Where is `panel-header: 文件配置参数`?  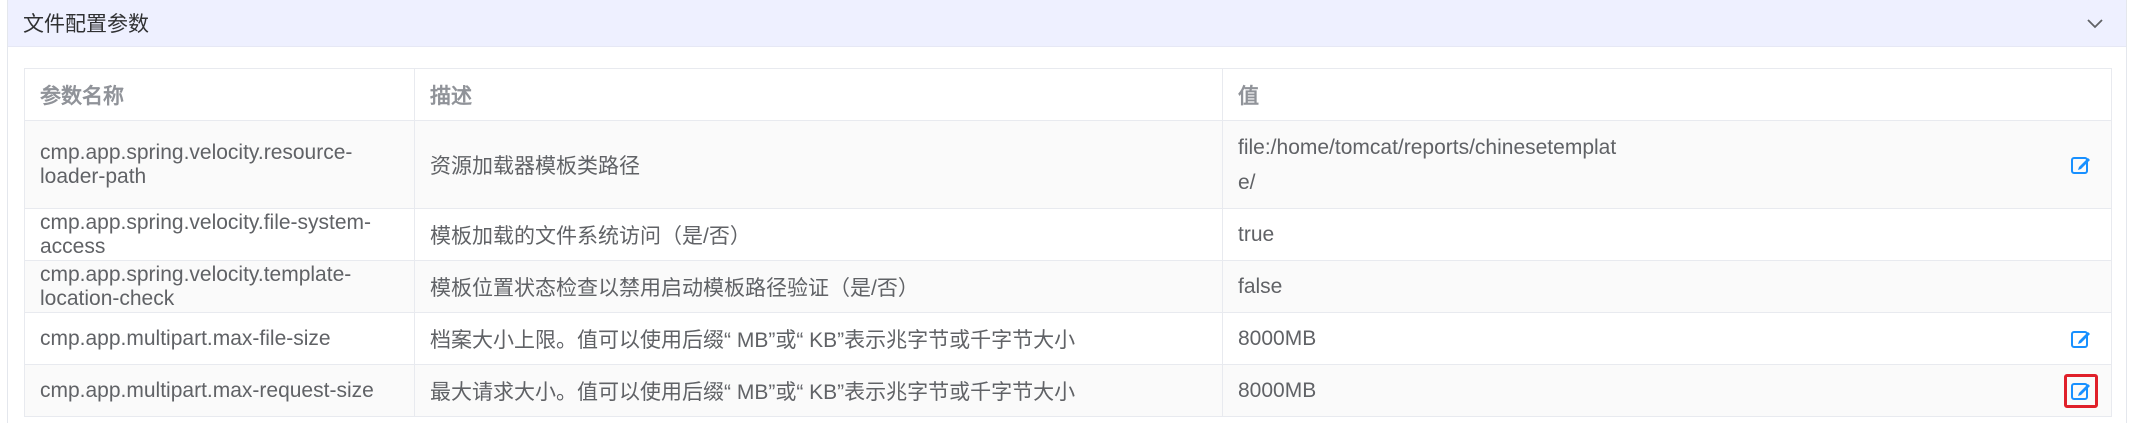
panel-header: 文件配置参数 is located at coordinates (1067, 23).